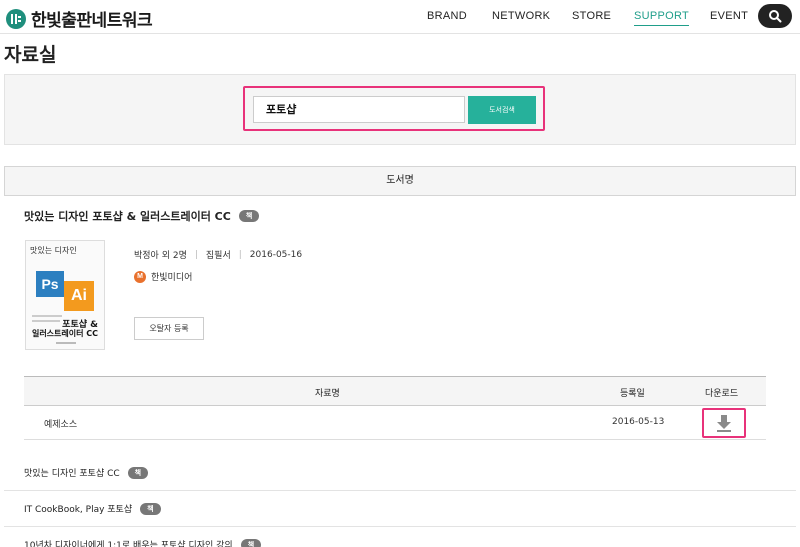 Image resolution: width=800 pixels, height=547 pixels. I want to click on nav-network: NETWORK, so click(521, 16).